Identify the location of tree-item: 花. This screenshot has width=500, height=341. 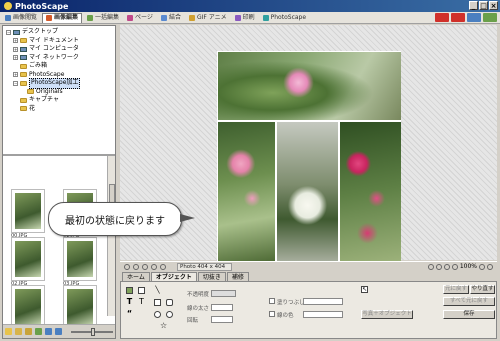
(59, 109).